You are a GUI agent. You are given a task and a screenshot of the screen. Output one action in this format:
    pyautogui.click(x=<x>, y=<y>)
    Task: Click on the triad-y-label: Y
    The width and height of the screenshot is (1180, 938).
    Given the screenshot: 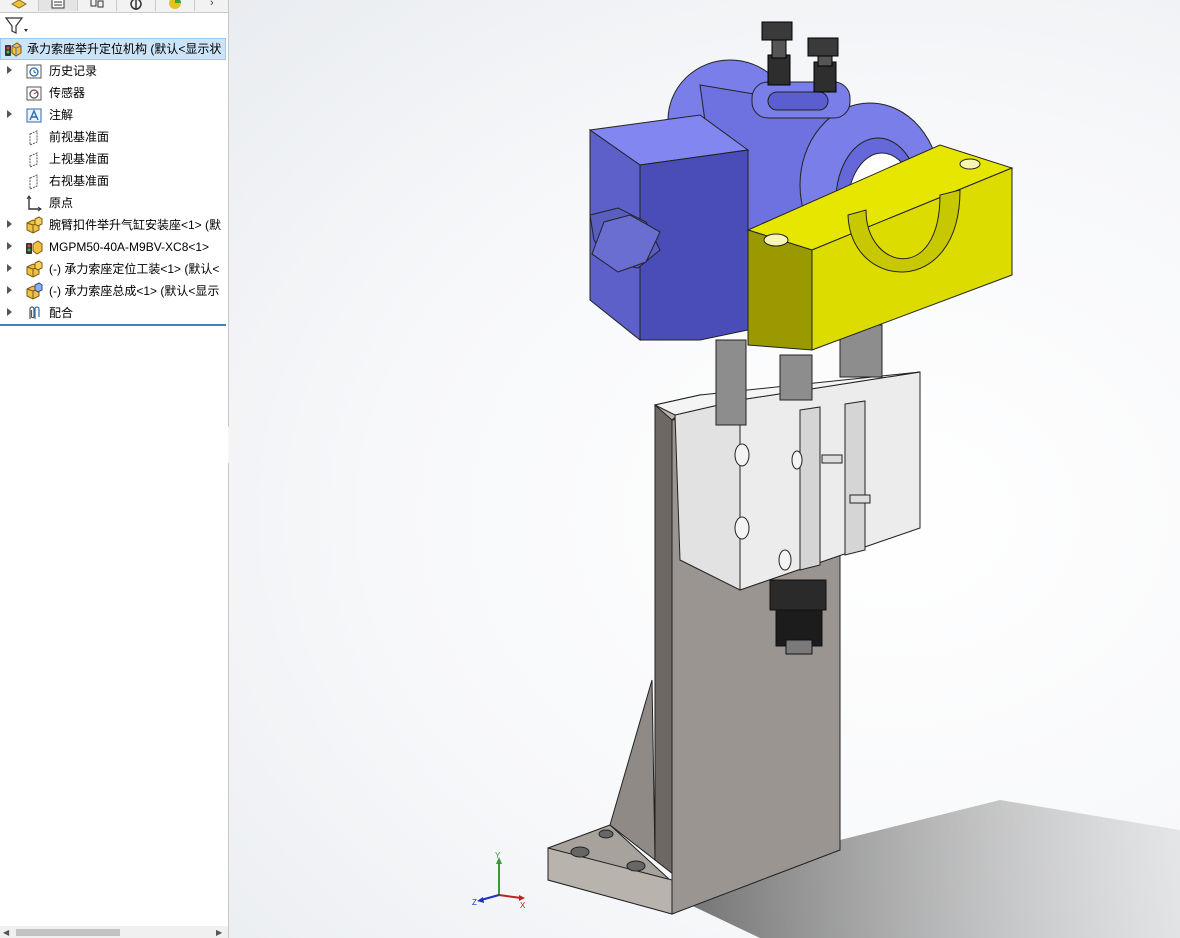 What is the action you would take?
    pyautogui.click(x=498, y=855)
    